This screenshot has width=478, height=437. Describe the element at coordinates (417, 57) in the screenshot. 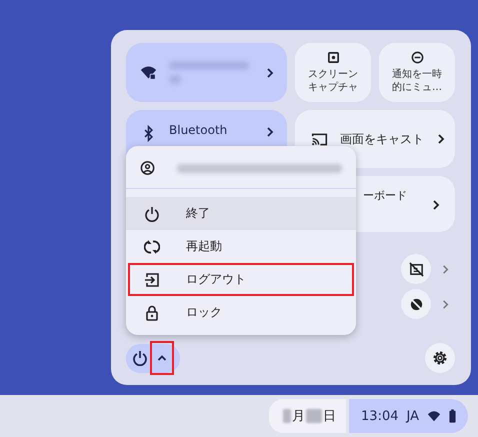

I see `minus-circle-icon` at that location.